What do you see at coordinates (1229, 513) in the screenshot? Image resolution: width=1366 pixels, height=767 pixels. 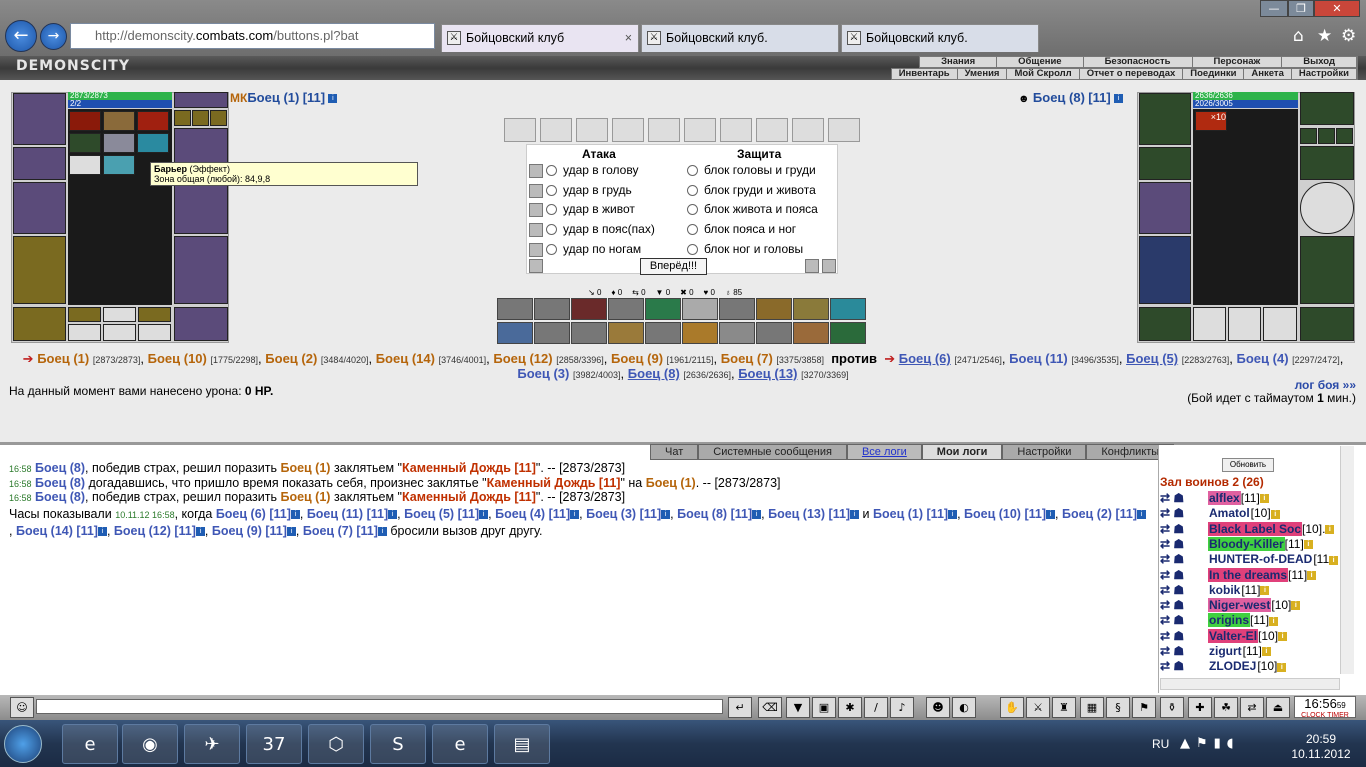 I see `player-name: Amatol` at bounding box center [1229, 513].